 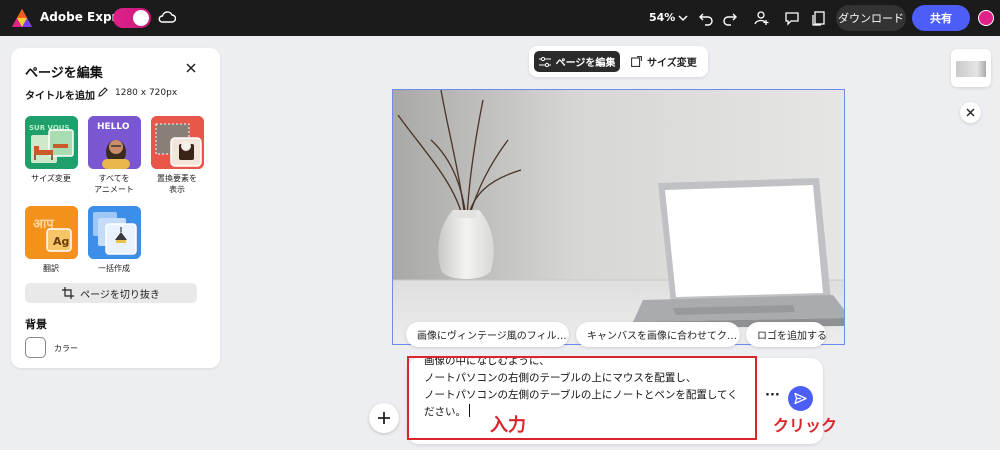 What do you see at coordinates (487, 361) in the screenshot?
I see `prompt-line: 画像の中になじむように、` at bounding box center [487, 361].